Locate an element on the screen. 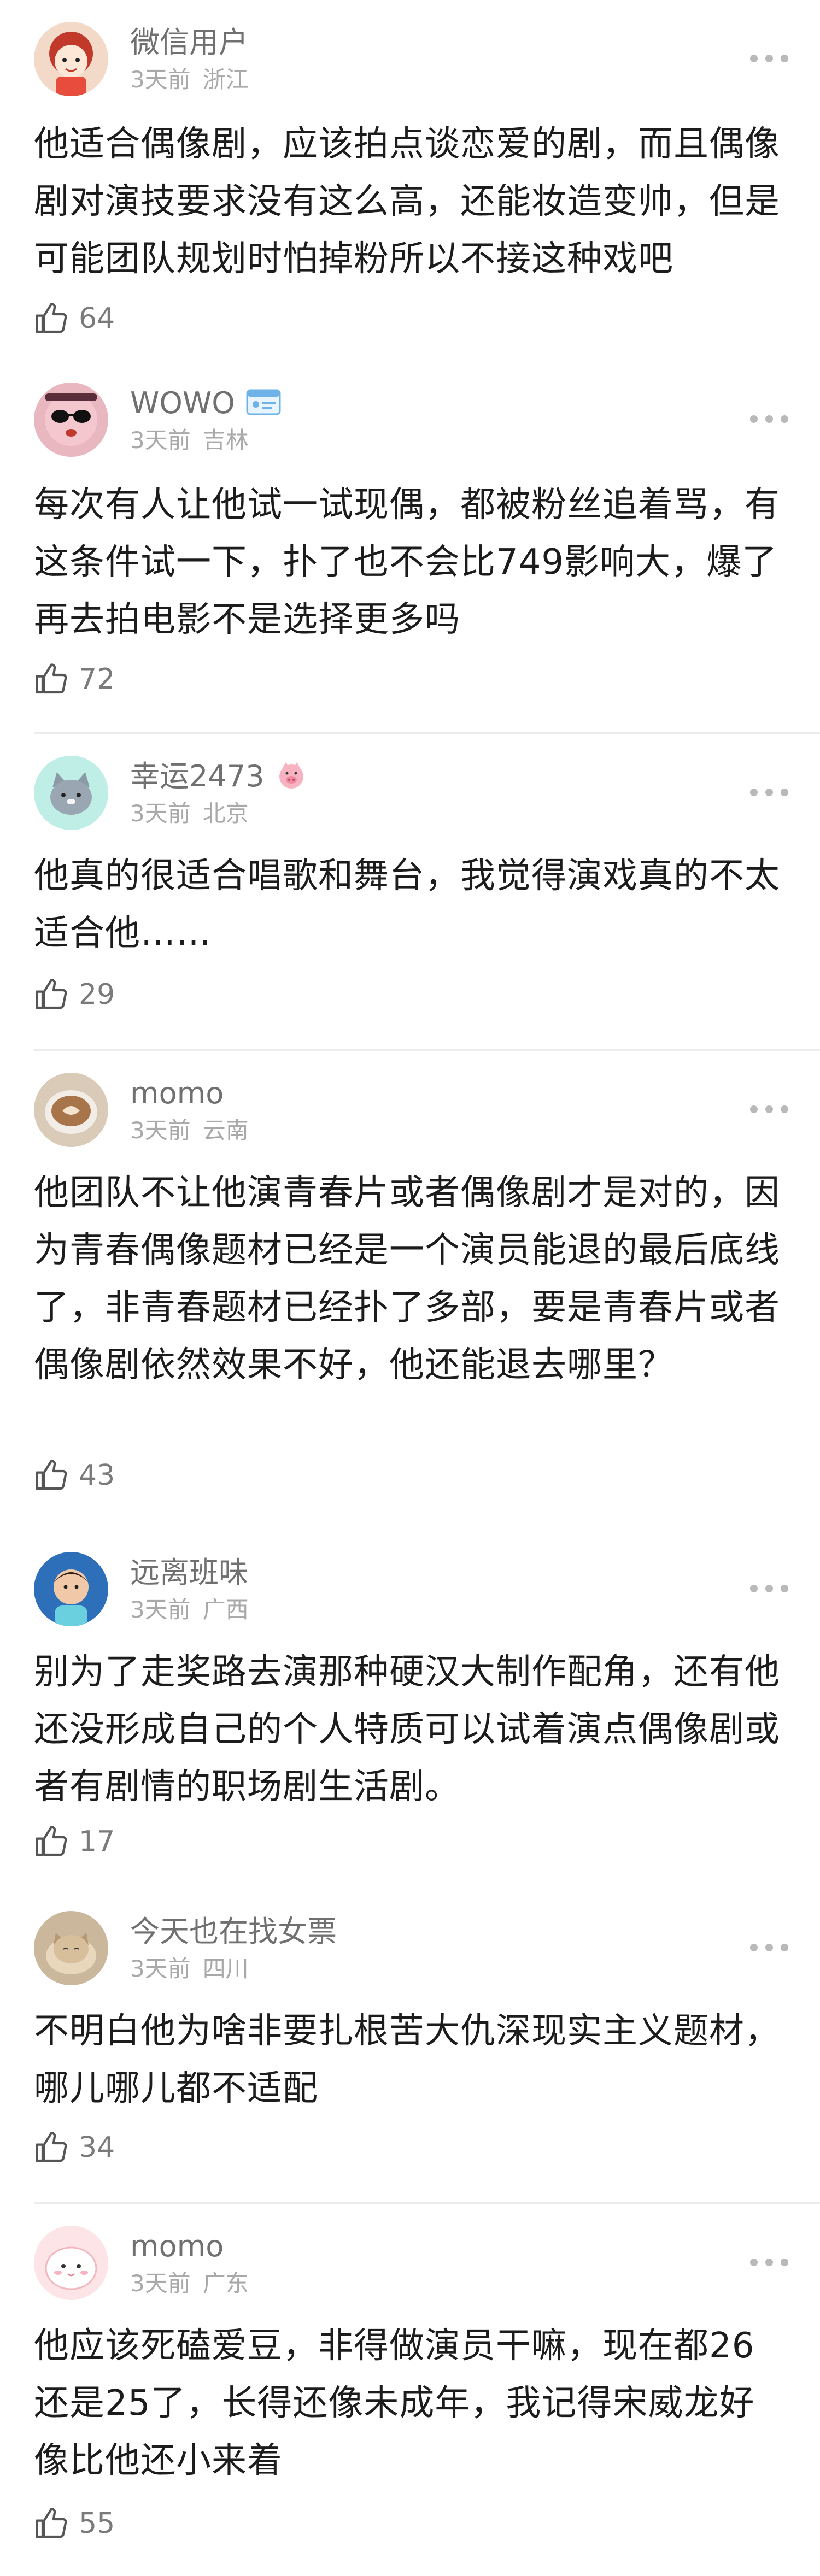 The width and height of the screenshot is (820, 2576). like-count: 72 is located at coordinates (97, 680).